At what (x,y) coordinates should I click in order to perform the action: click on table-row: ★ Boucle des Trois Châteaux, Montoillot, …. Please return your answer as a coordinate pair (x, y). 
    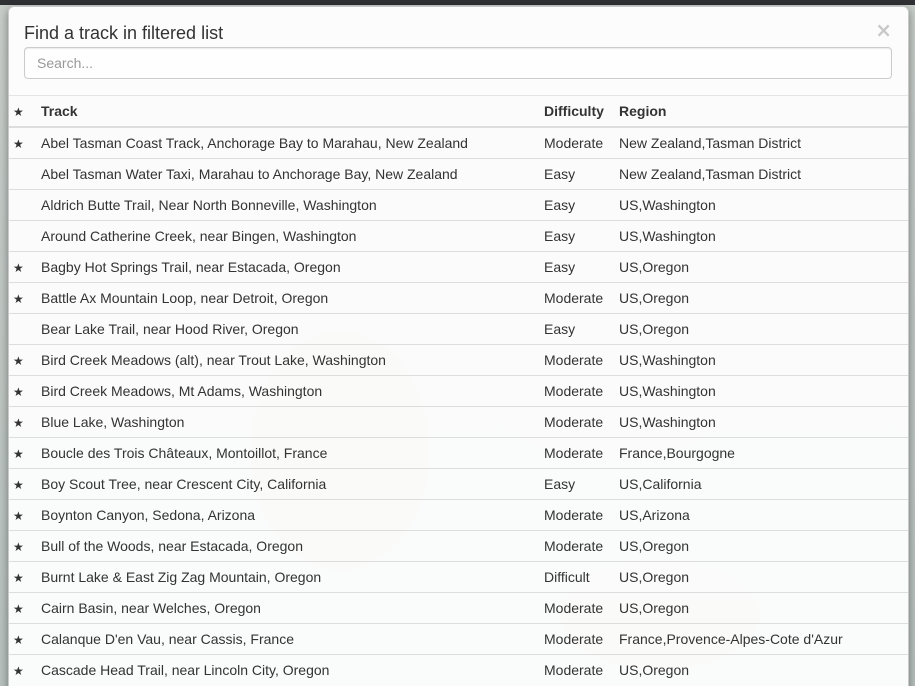
    Looking at the image, I should click on (458, 453).